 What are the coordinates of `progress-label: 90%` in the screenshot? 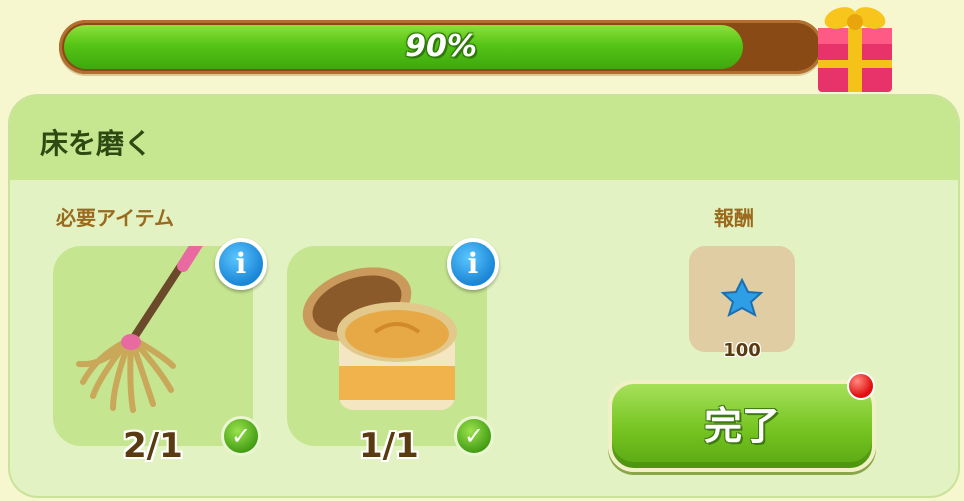 It's located at (441, 46).